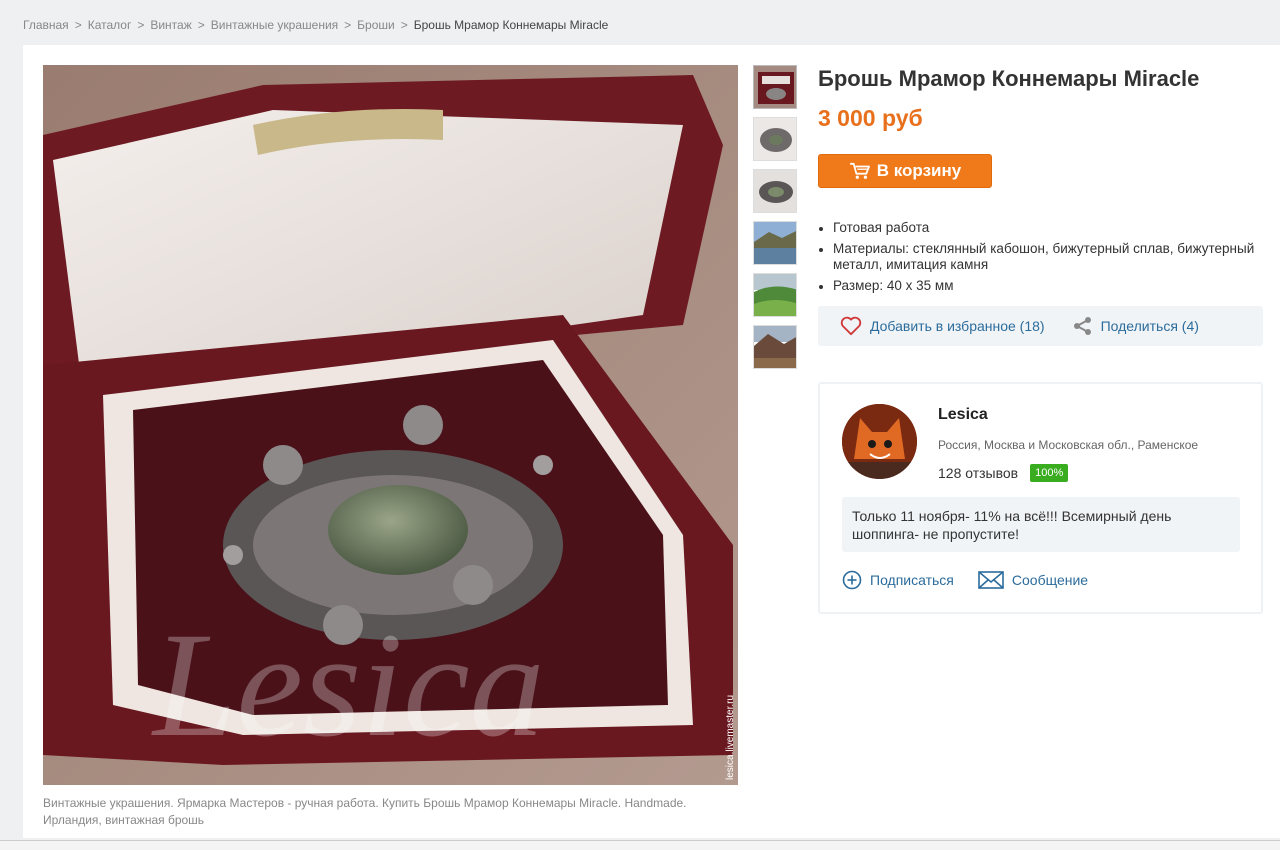 This screenshot has height=850, width=1280. I want to click on share-icon, so click(1082, 326).